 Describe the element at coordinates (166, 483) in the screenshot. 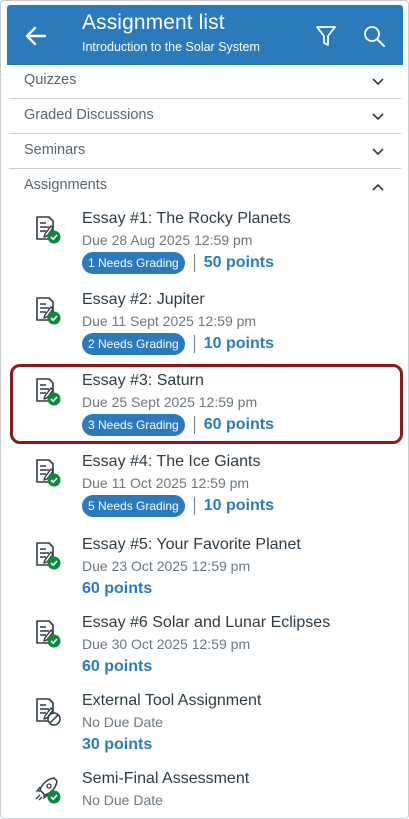

I see `due-date: Due 11 Oct 2025 12:59 pm` at that location.